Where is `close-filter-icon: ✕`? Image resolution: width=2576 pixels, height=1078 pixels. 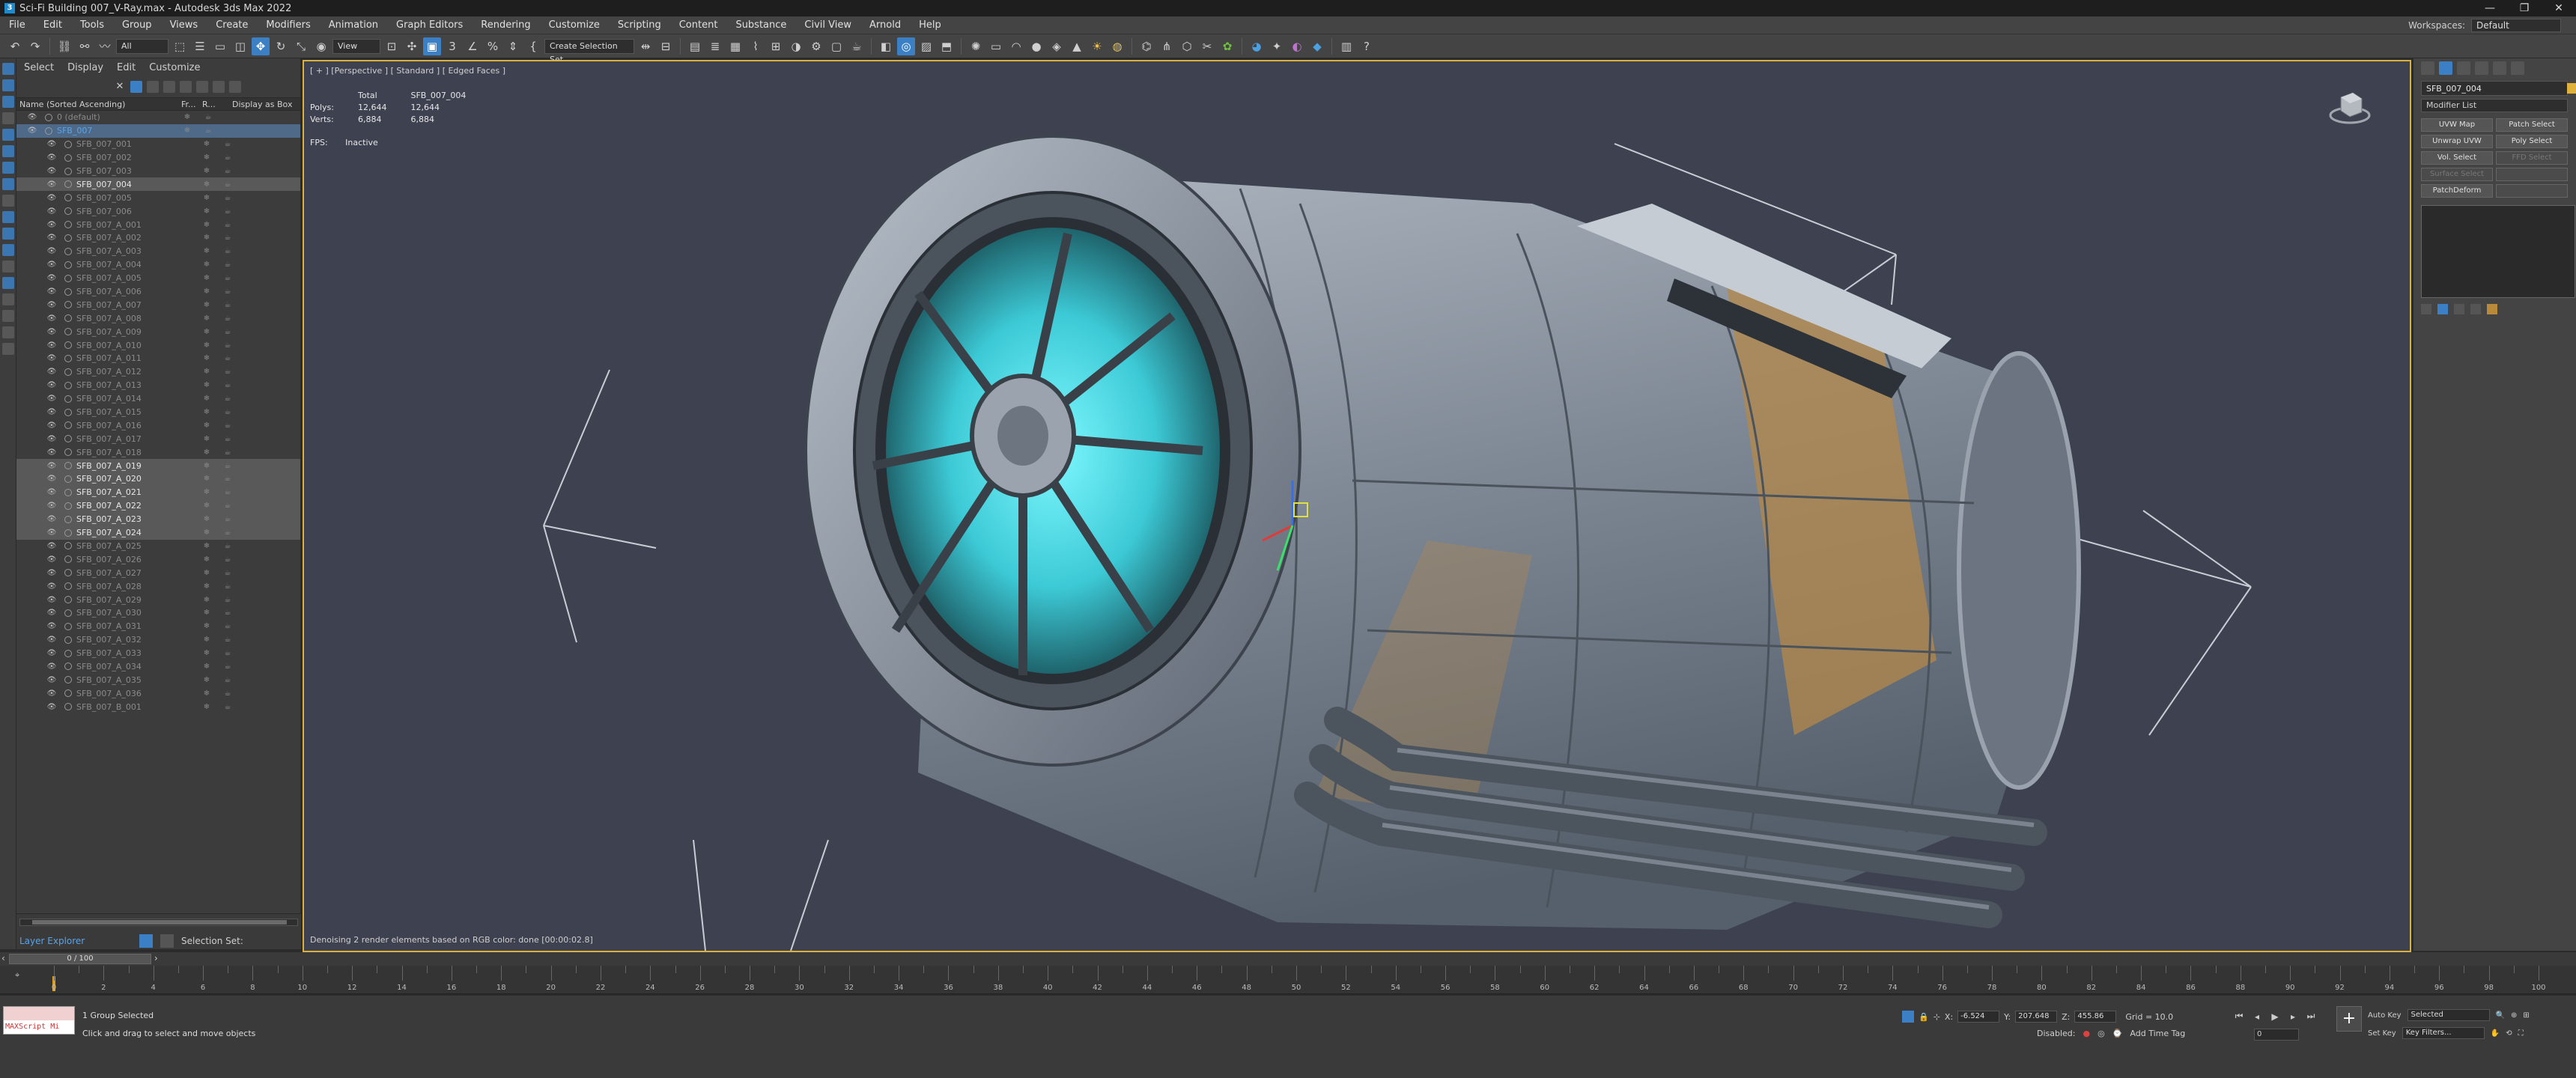
close-filter-icon: ✕ is located at coordinates (120, 87).